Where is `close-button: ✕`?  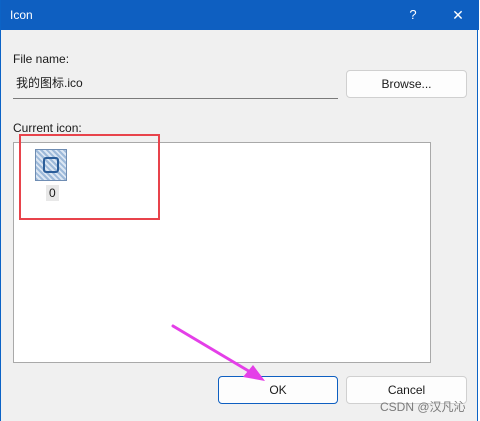 close-button: ✕ is located at coordinates (458, 15).